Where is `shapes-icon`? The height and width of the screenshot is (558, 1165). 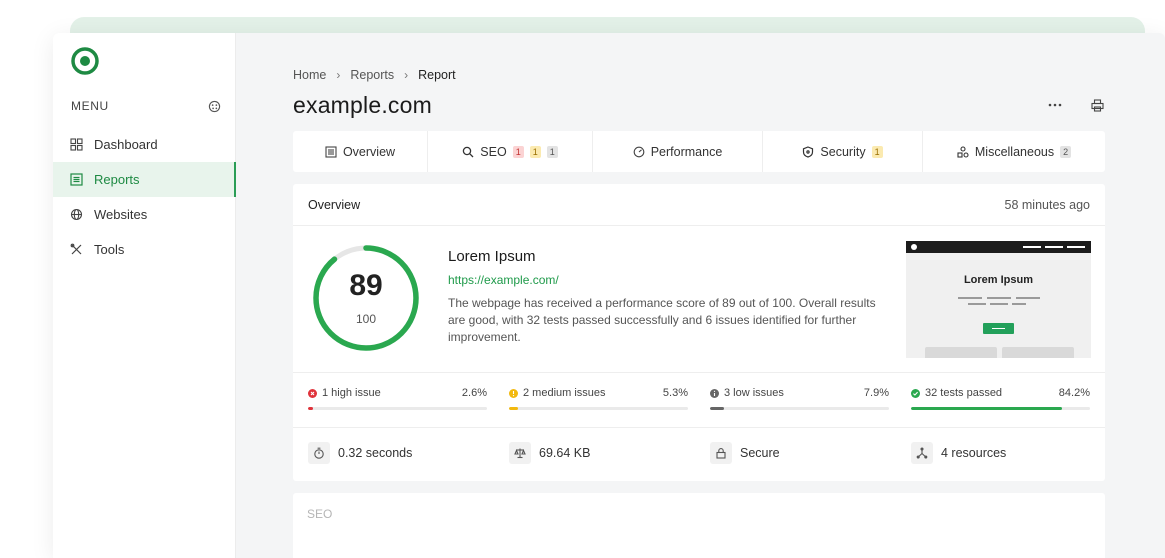 shapes-icon is located at coordinates (963, 151).